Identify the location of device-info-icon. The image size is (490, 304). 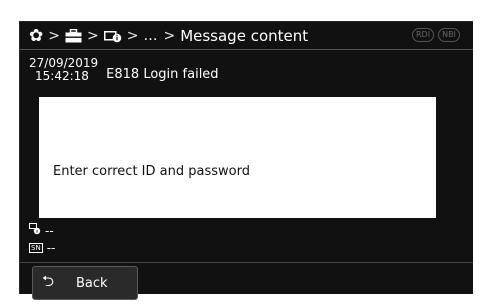
(112, 36).